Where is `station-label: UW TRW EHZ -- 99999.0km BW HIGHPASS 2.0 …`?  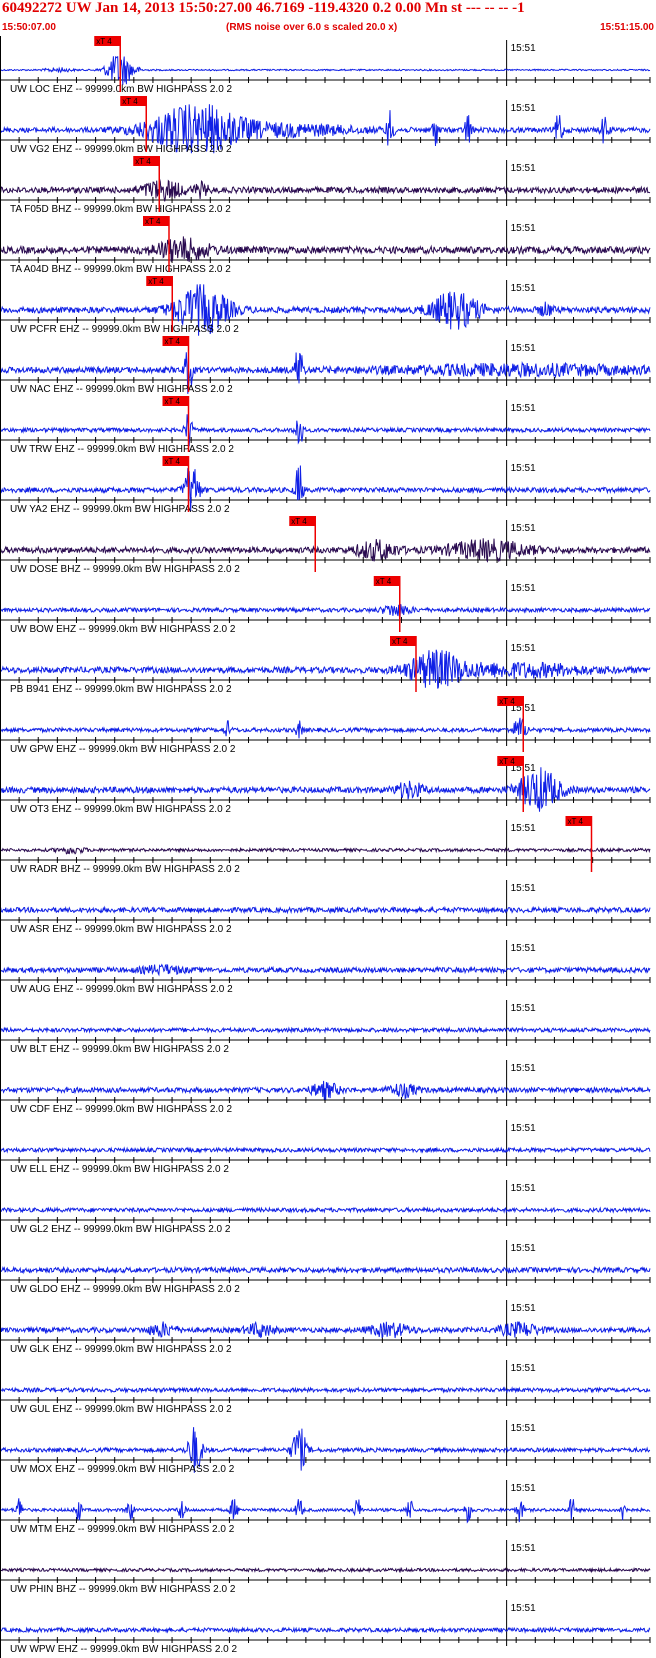 station-label: UW TRW EHZ -- 99999.0km BW HIGHPASS 2.0 … is located at coordinates (122, 449).